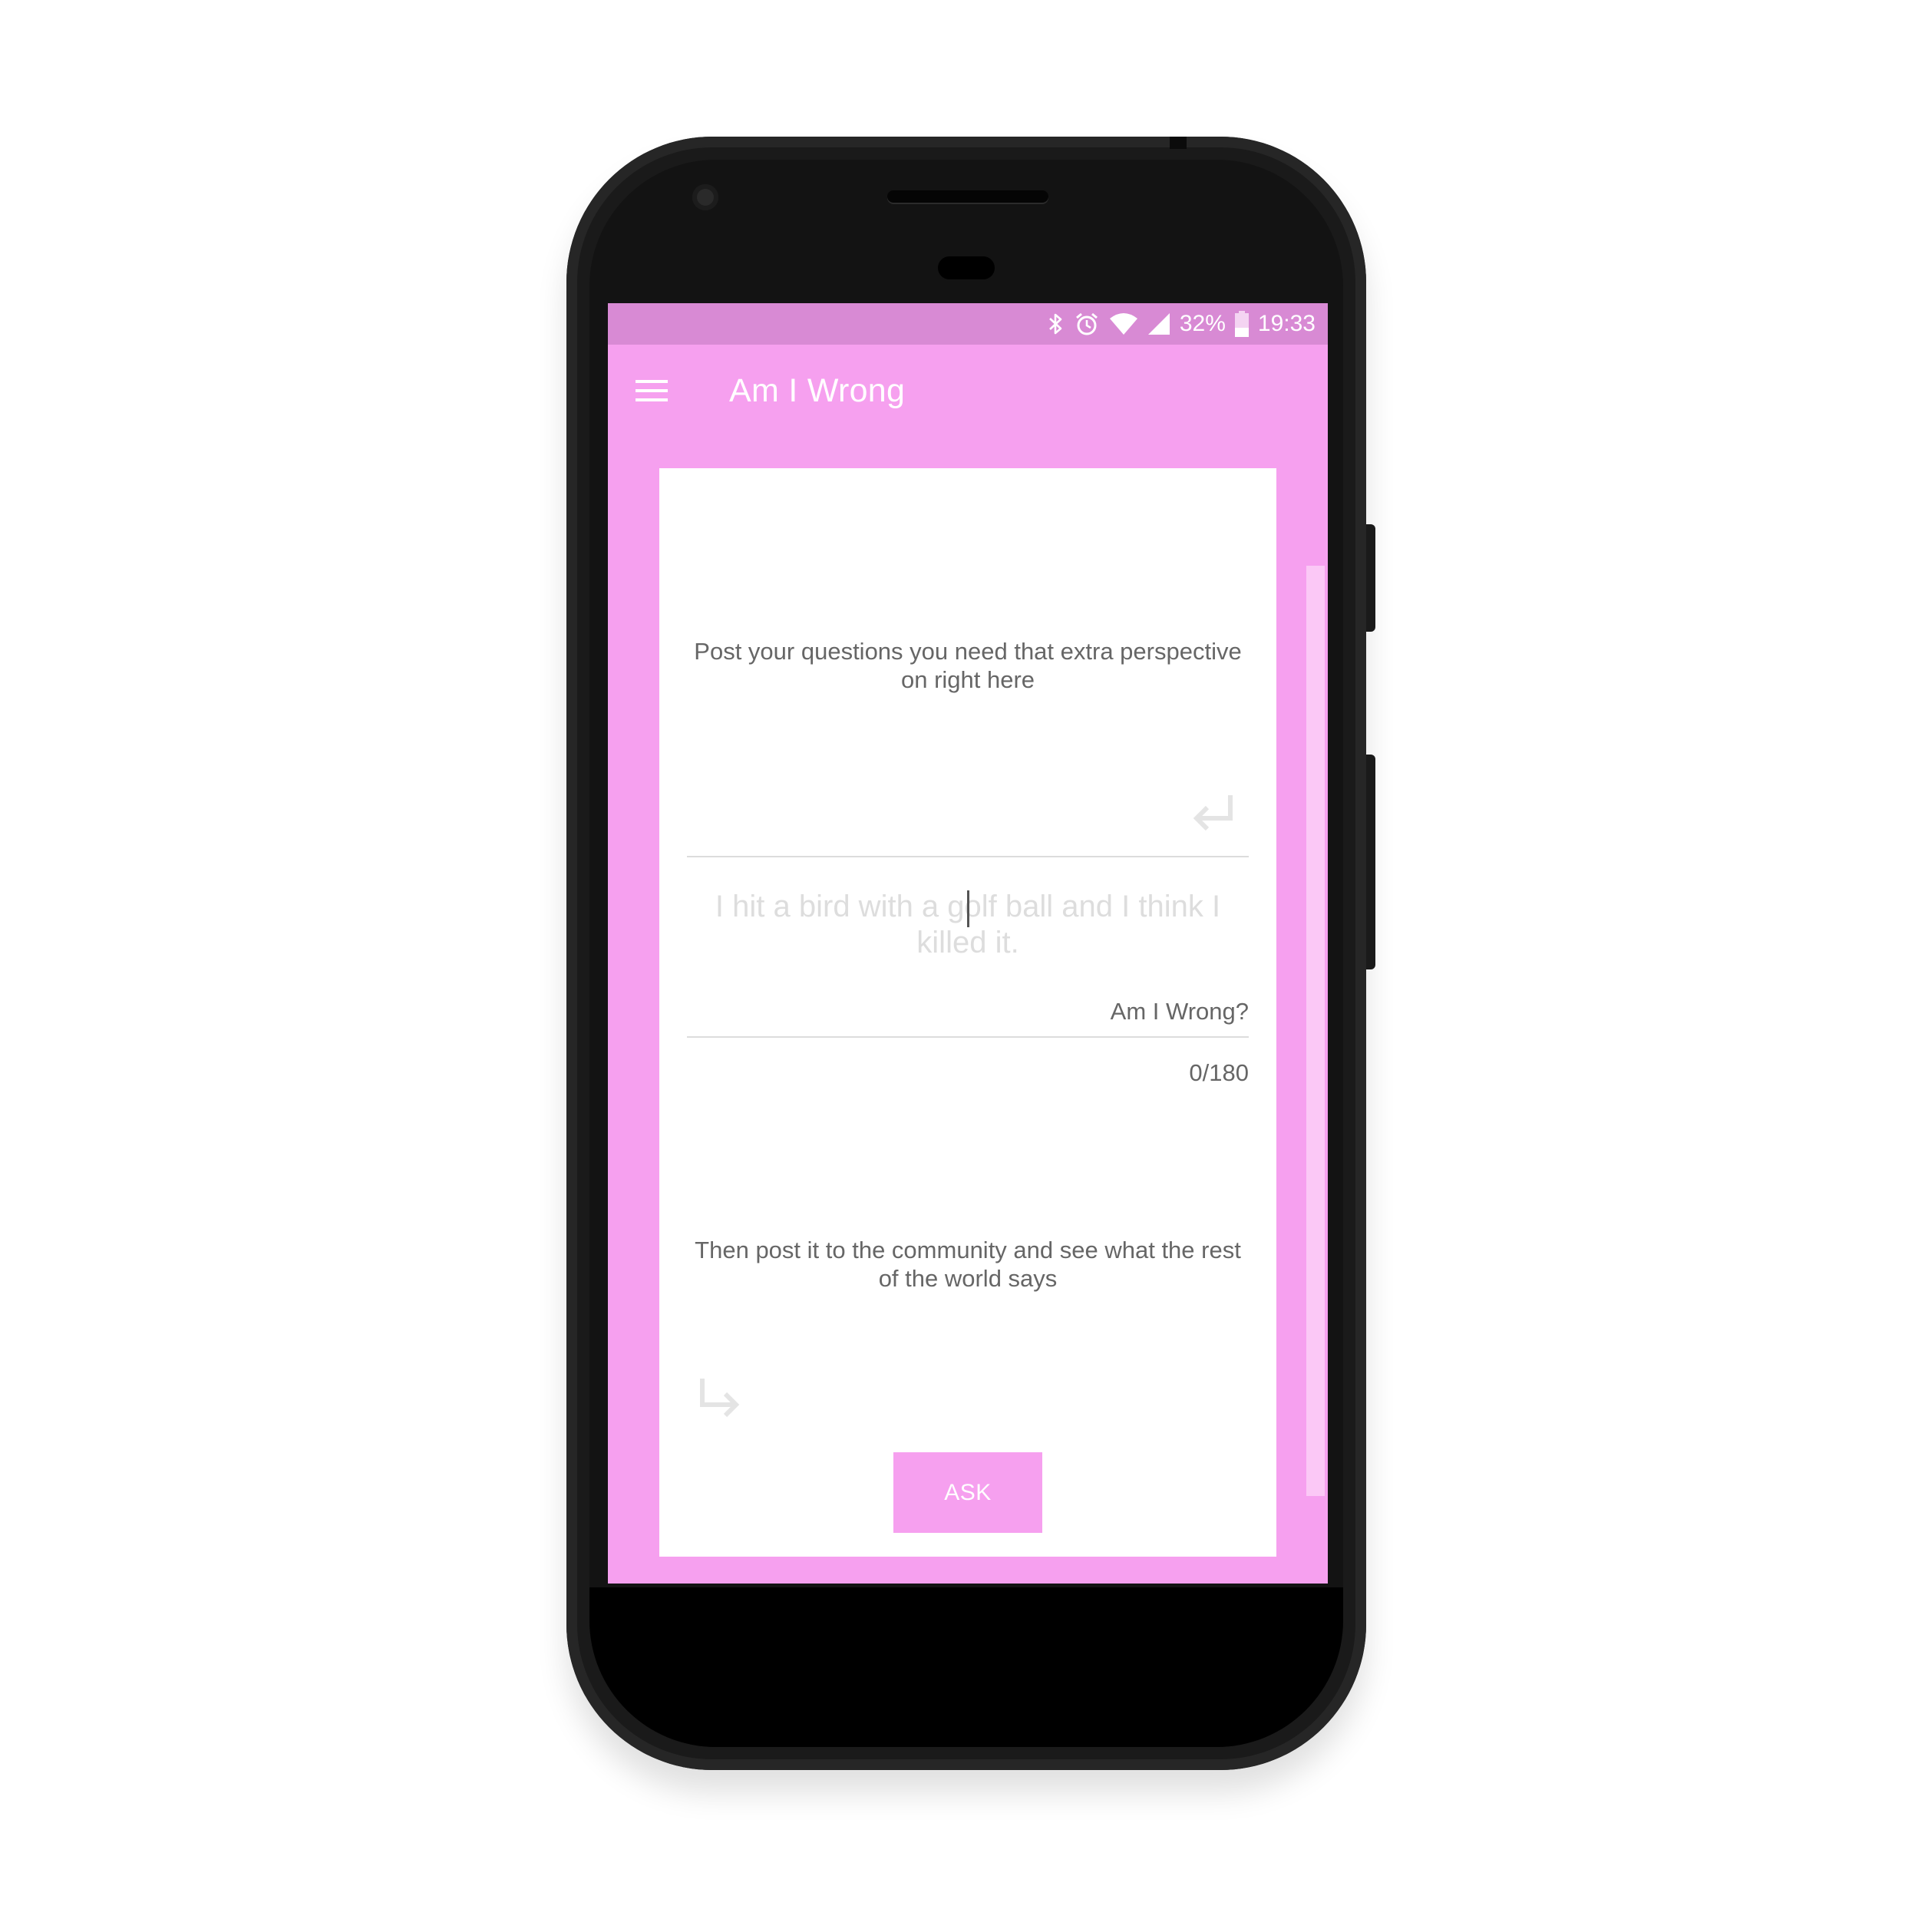  What do you see at coordinates (967, 267) in the screenshot?
I see `proximity-sensor` at bounding box center [967, 267].